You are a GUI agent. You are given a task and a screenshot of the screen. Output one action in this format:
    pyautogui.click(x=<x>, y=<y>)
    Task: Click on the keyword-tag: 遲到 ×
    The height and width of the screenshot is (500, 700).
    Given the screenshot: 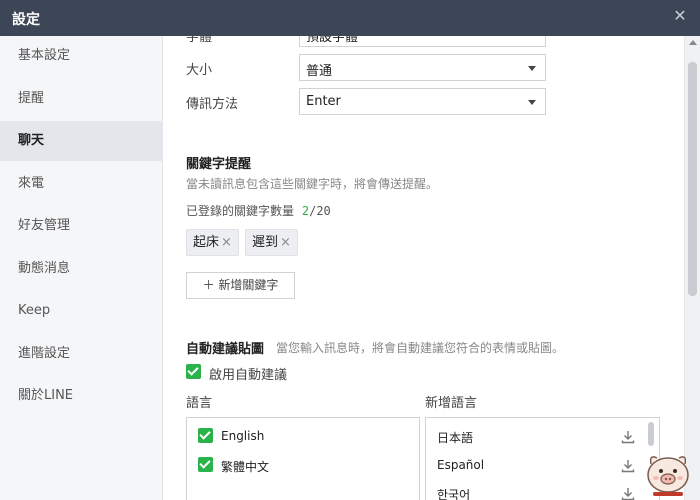 What is the action you would take?
    pyautogui.click(x=271, y=242)
    